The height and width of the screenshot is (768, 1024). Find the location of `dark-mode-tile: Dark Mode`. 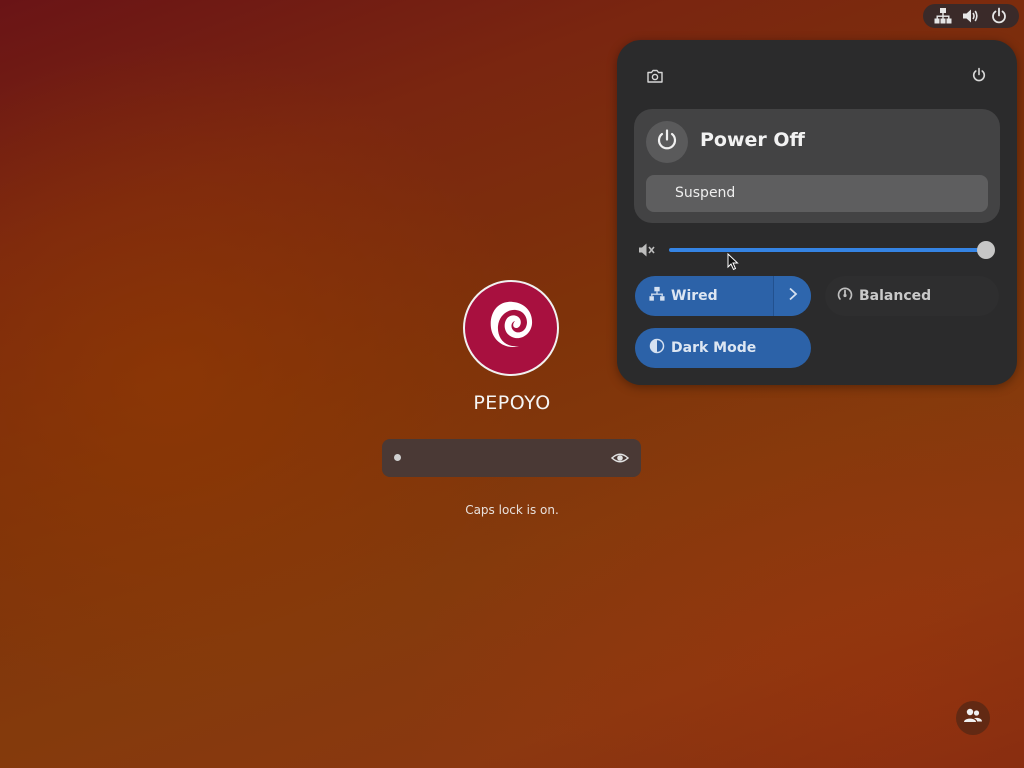

dark-mode-tile: Dark Mode is located at coordinates (723, 348).